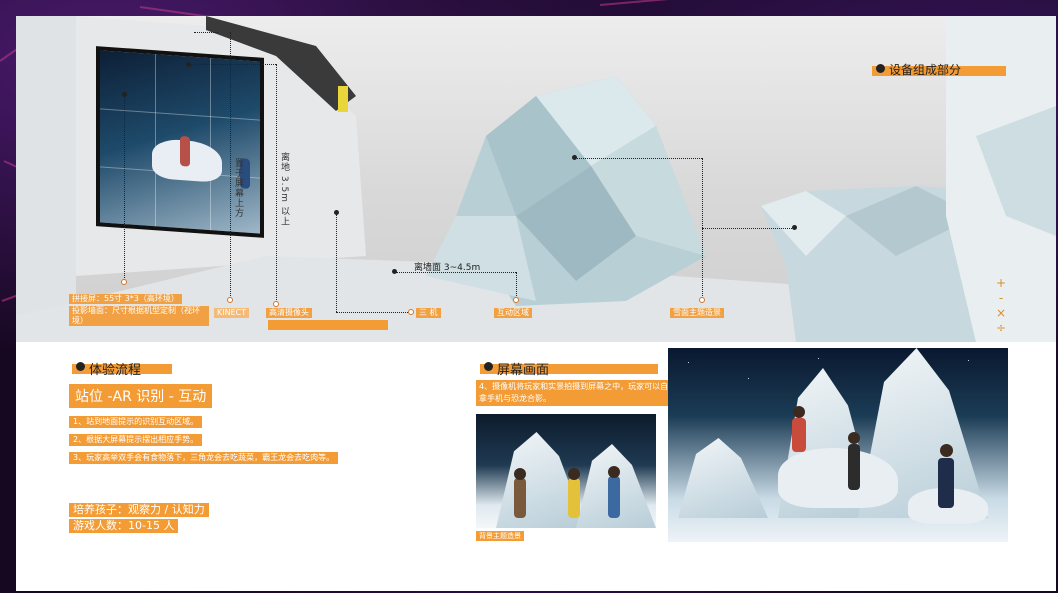 Image resolution: width=1058 pixels, height=593 pixels. Describe the element at coordinates (124, 526) in the screenshot. I see `players-label: 游戏人数：10-15 人` at that location.